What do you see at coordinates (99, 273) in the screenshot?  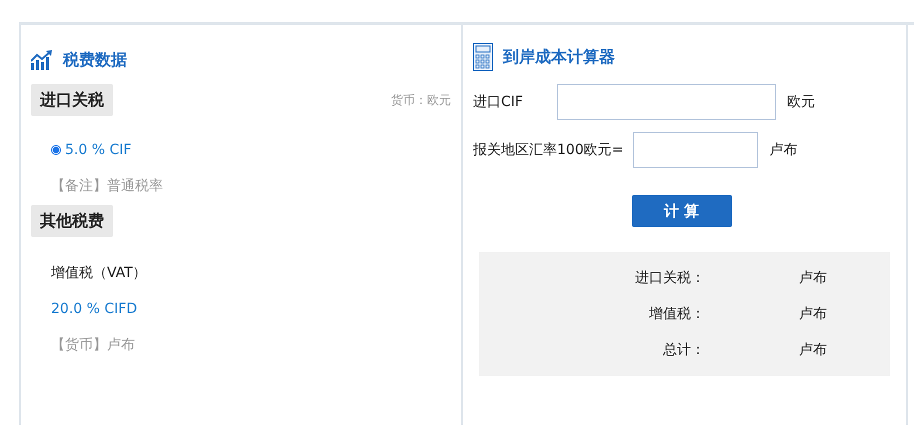 I see `tax-name: 增值税（VAT）` at bounding box center [99, 273].